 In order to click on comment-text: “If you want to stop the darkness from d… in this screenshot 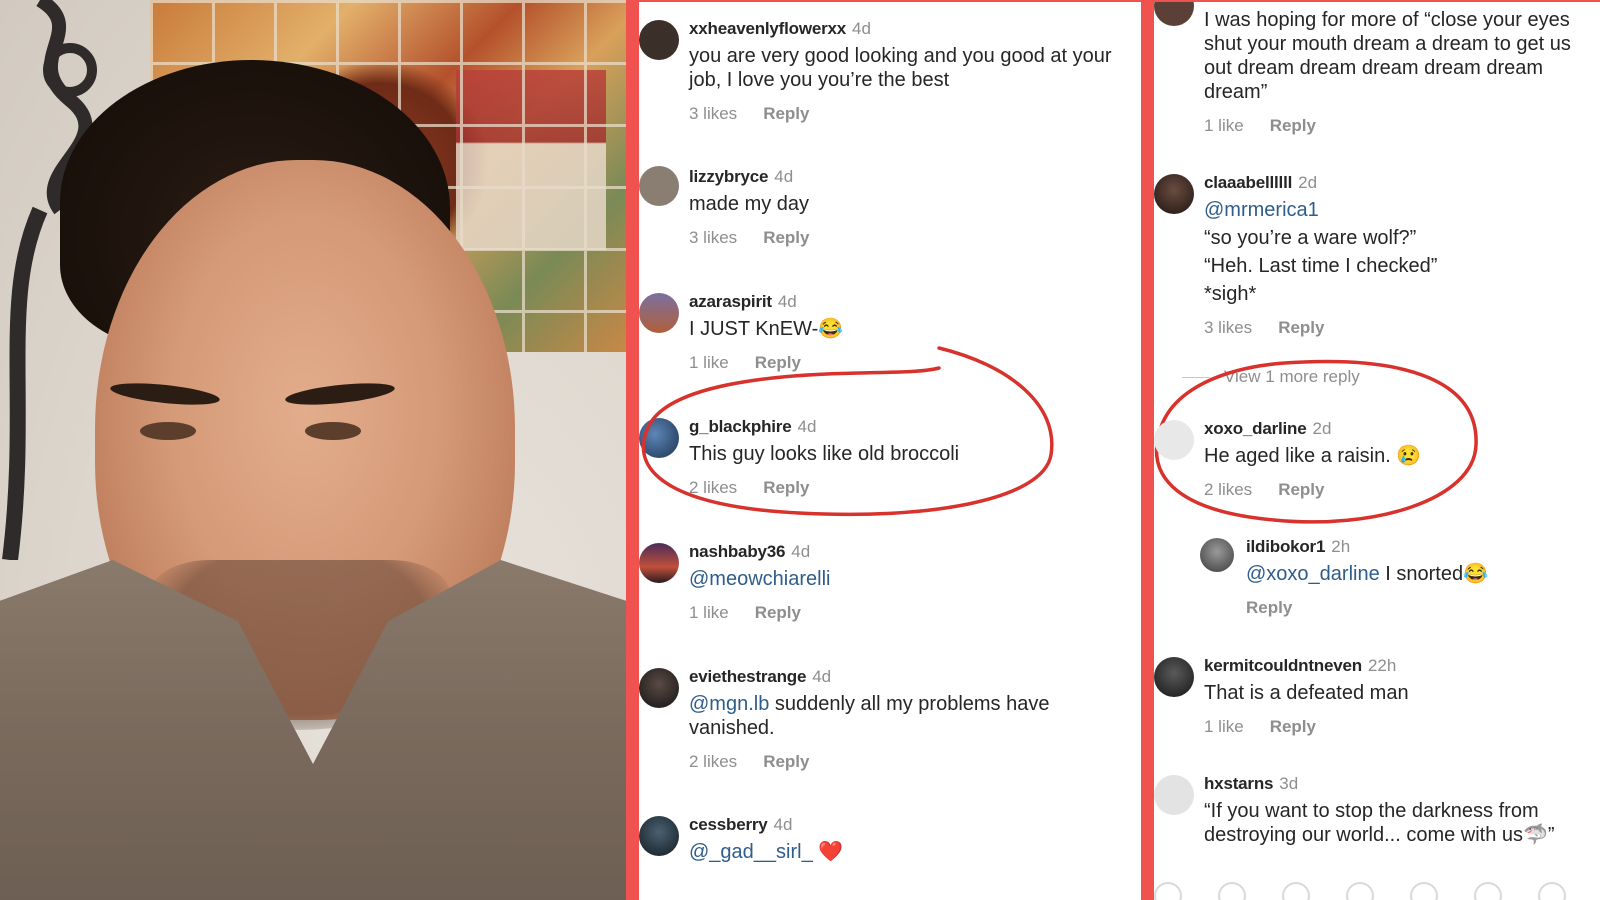, I will do `click(1379, 823)`.